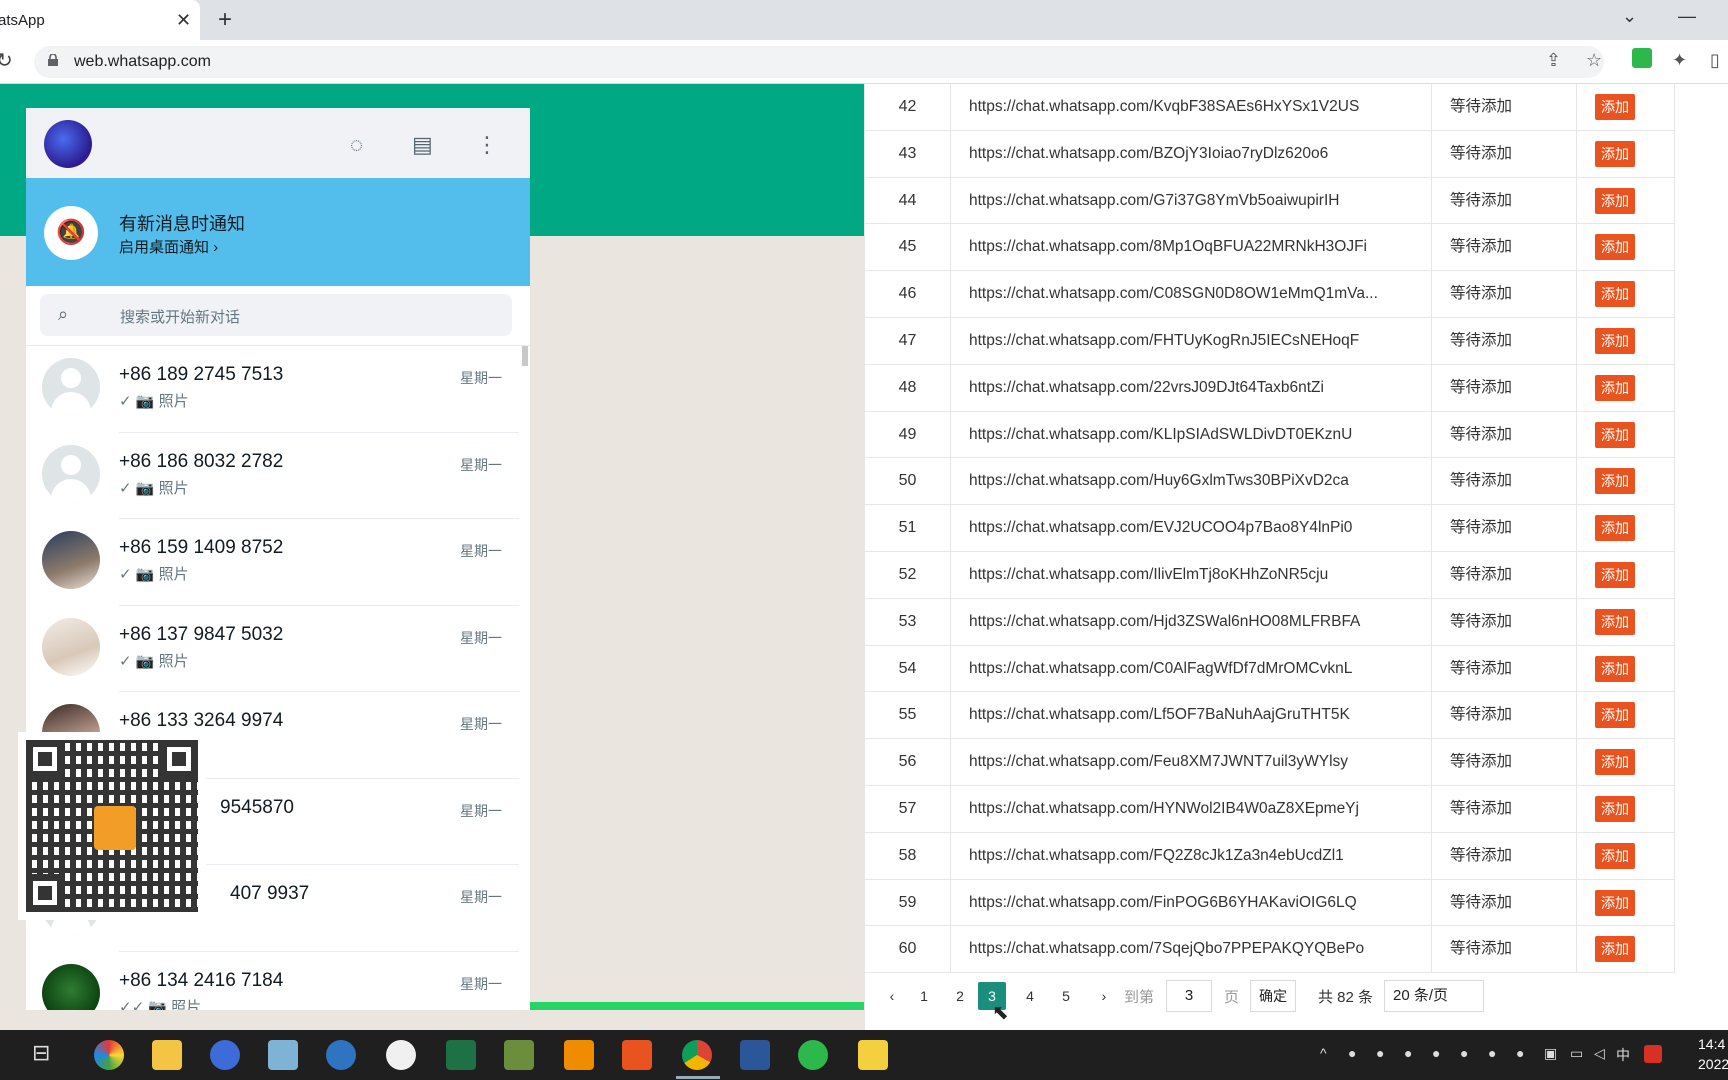  I want to click on share-icon: ⇪, so click(1553, 60).